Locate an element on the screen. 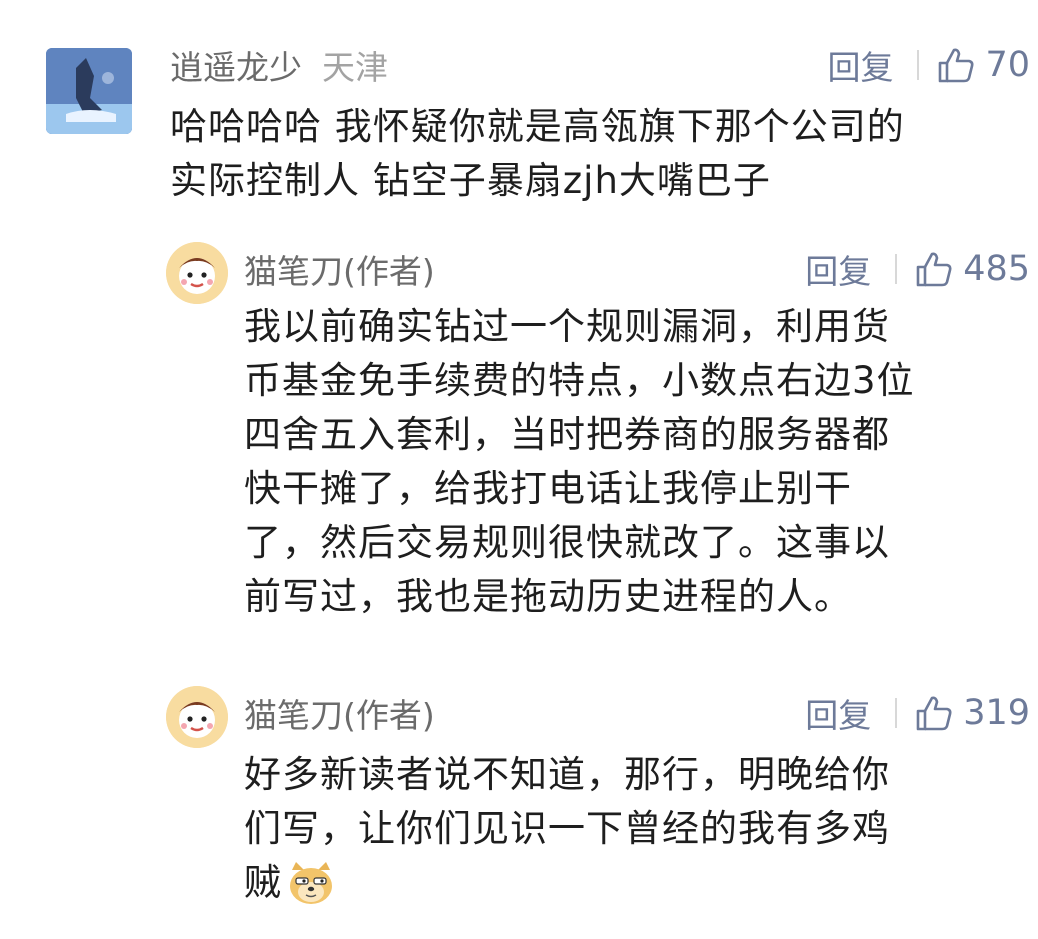 This screenshot has height=939, width=1038. comment-line: 哈哈哈哈 我怀疑你就是高瓴旗下那个公司的 is located at coordinates (537, 126).